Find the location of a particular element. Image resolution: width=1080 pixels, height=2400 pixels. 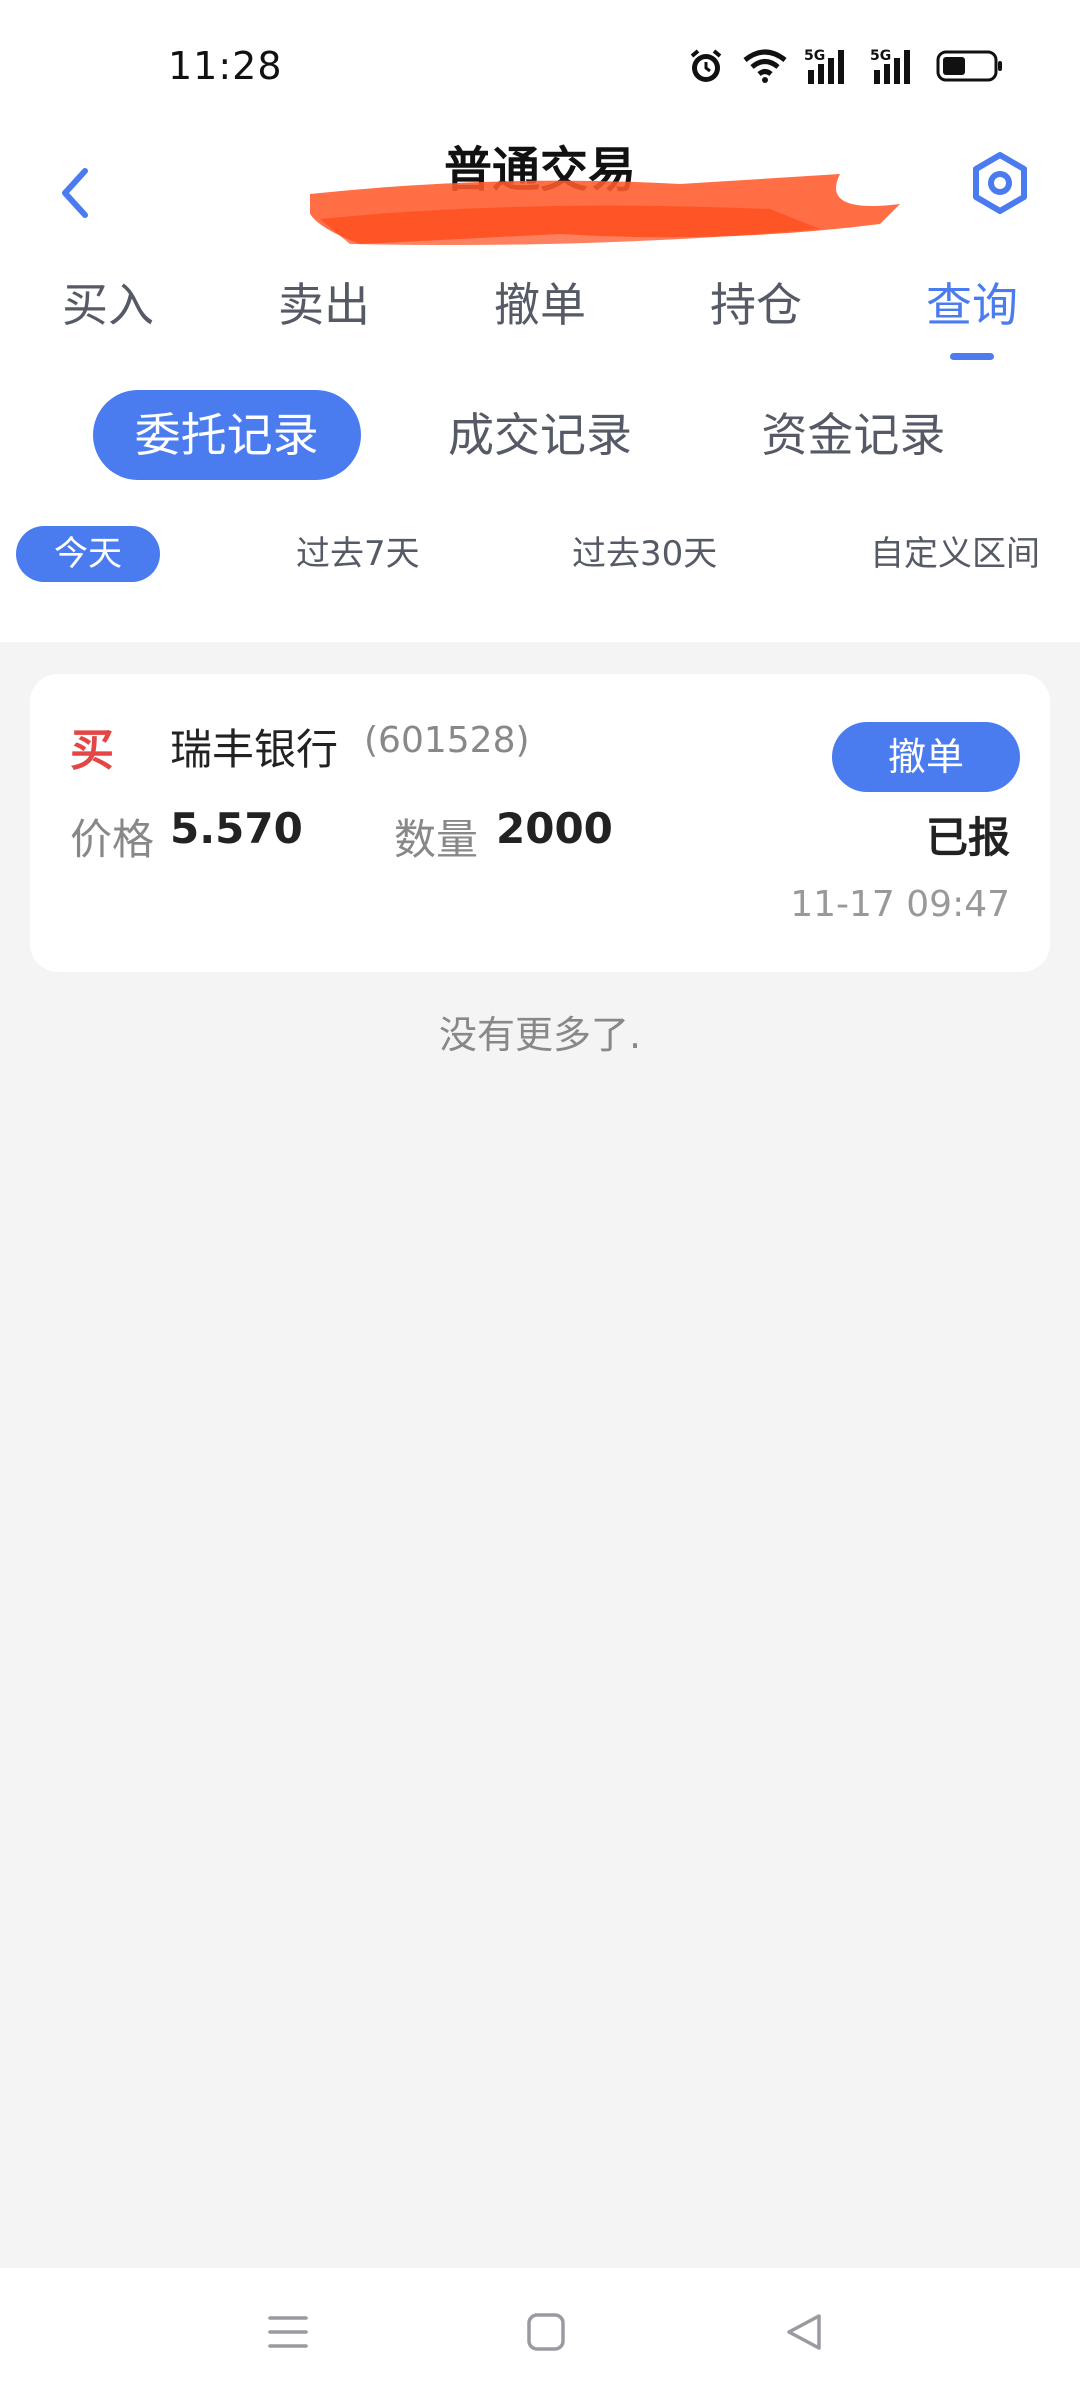

hexagon-settings-icon is located at coordinates (1000, 185).